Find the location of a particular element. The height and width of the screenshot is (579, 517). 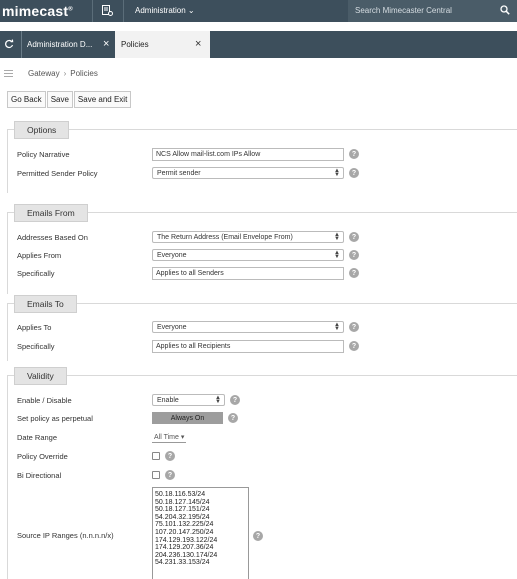

applies-to-label: Applies To is located at coordinates (34, 327).